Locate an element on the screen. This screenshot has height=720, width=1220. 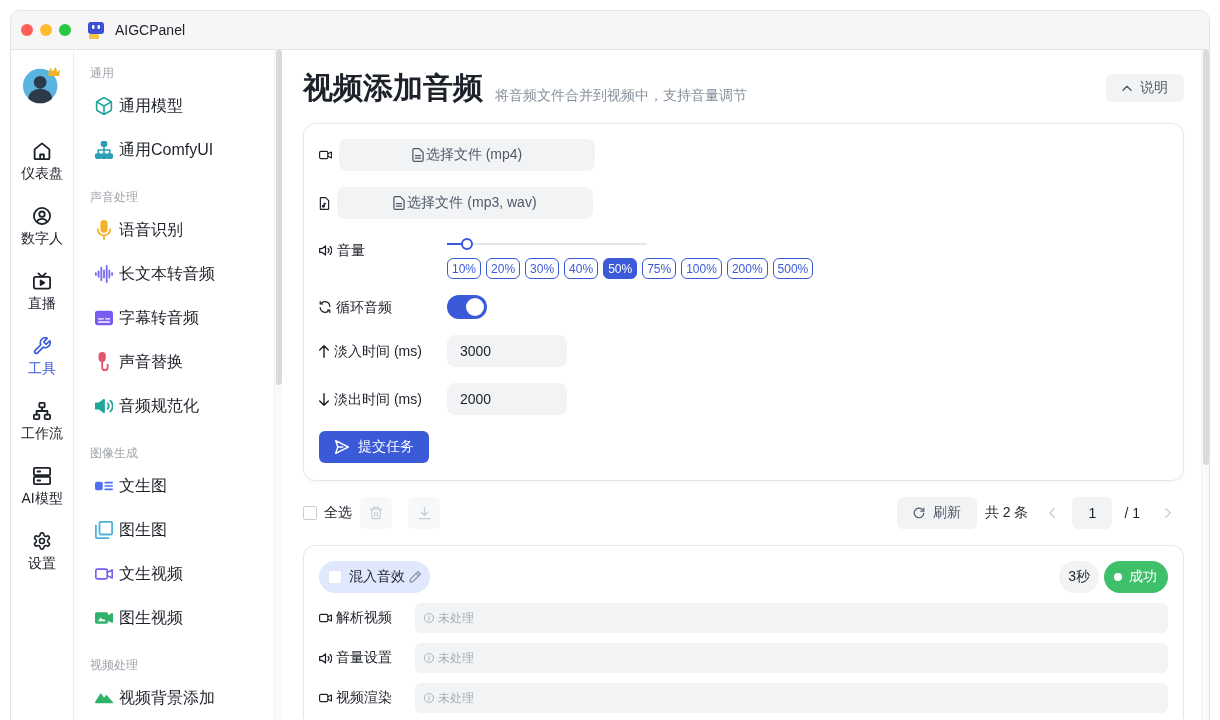
microphone-icon is located at coordinates (104, 230).